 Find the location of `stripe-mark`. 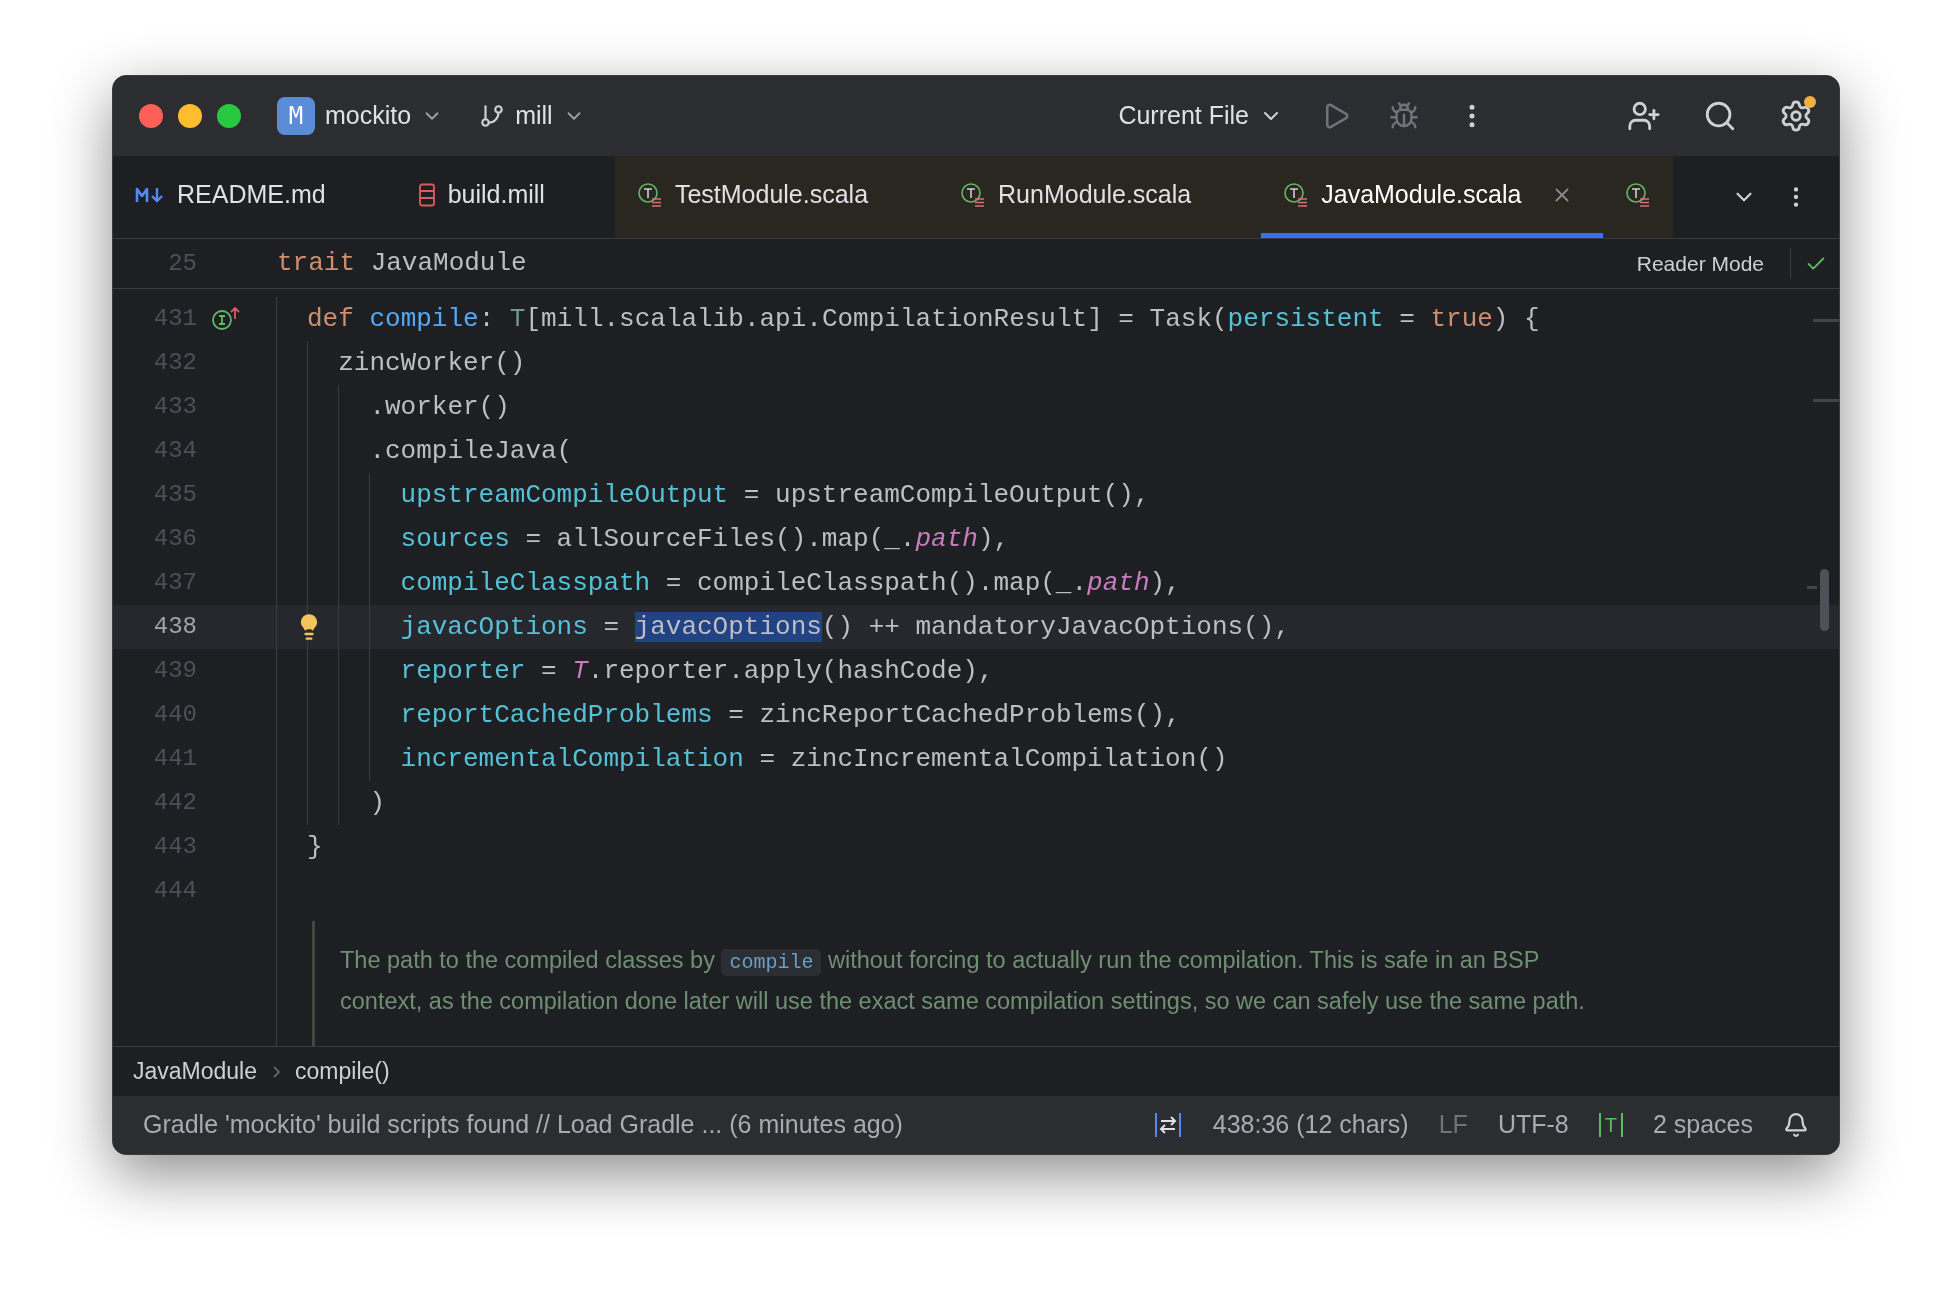

stripe-mark is located at coordinates (1812, 587).